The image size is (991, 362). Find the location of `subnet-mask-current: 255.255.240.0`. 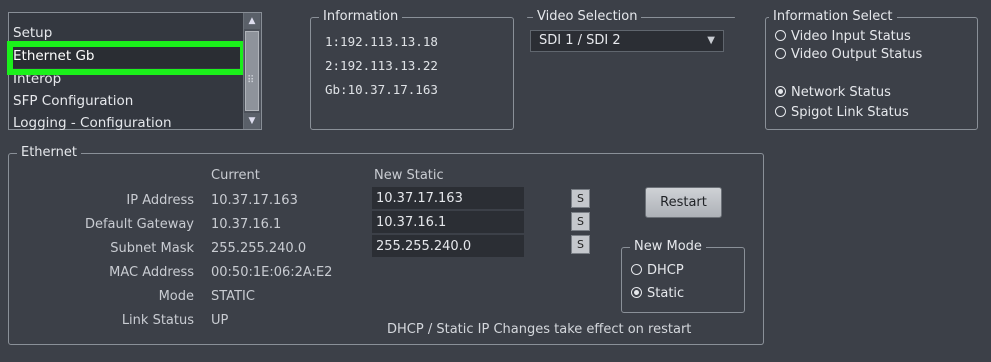

subnet-mask-current: 255.255.240.0 is located at coordinates (259, 248).